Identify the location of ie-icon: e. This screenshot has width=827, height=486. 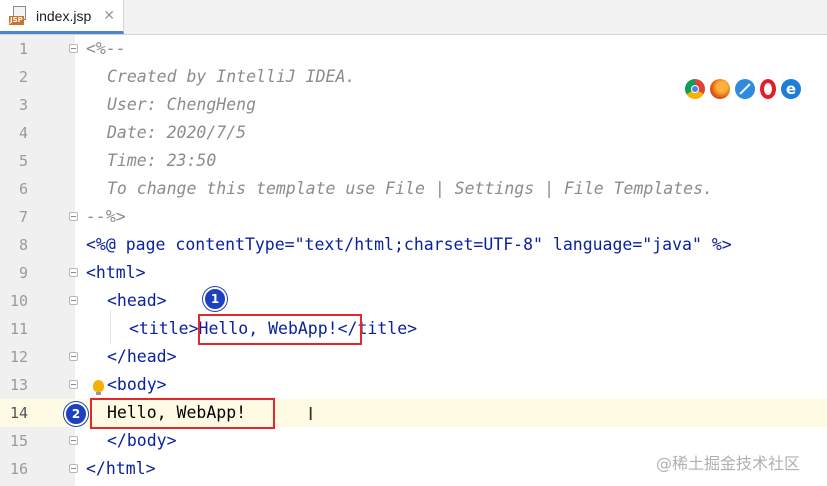
(791, 89).